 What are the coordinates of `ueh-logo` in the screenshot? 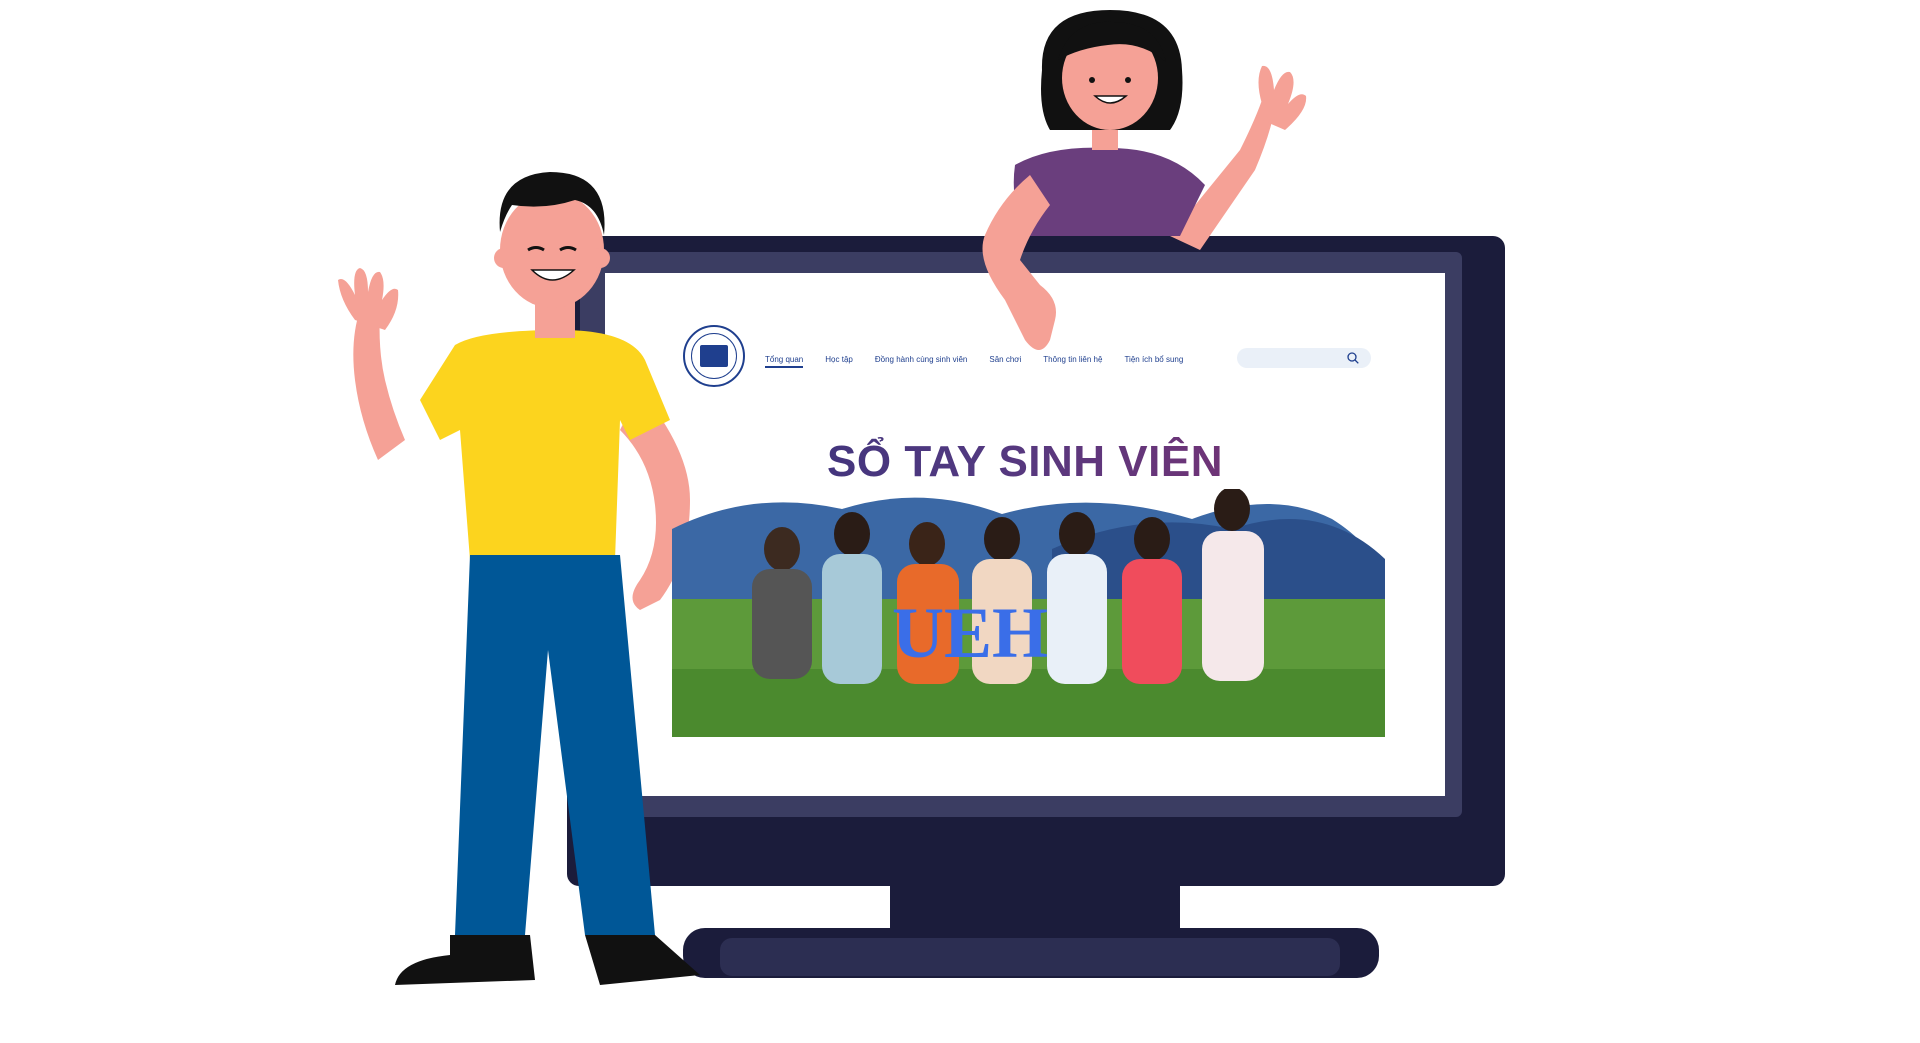 It's located at (714, 356).